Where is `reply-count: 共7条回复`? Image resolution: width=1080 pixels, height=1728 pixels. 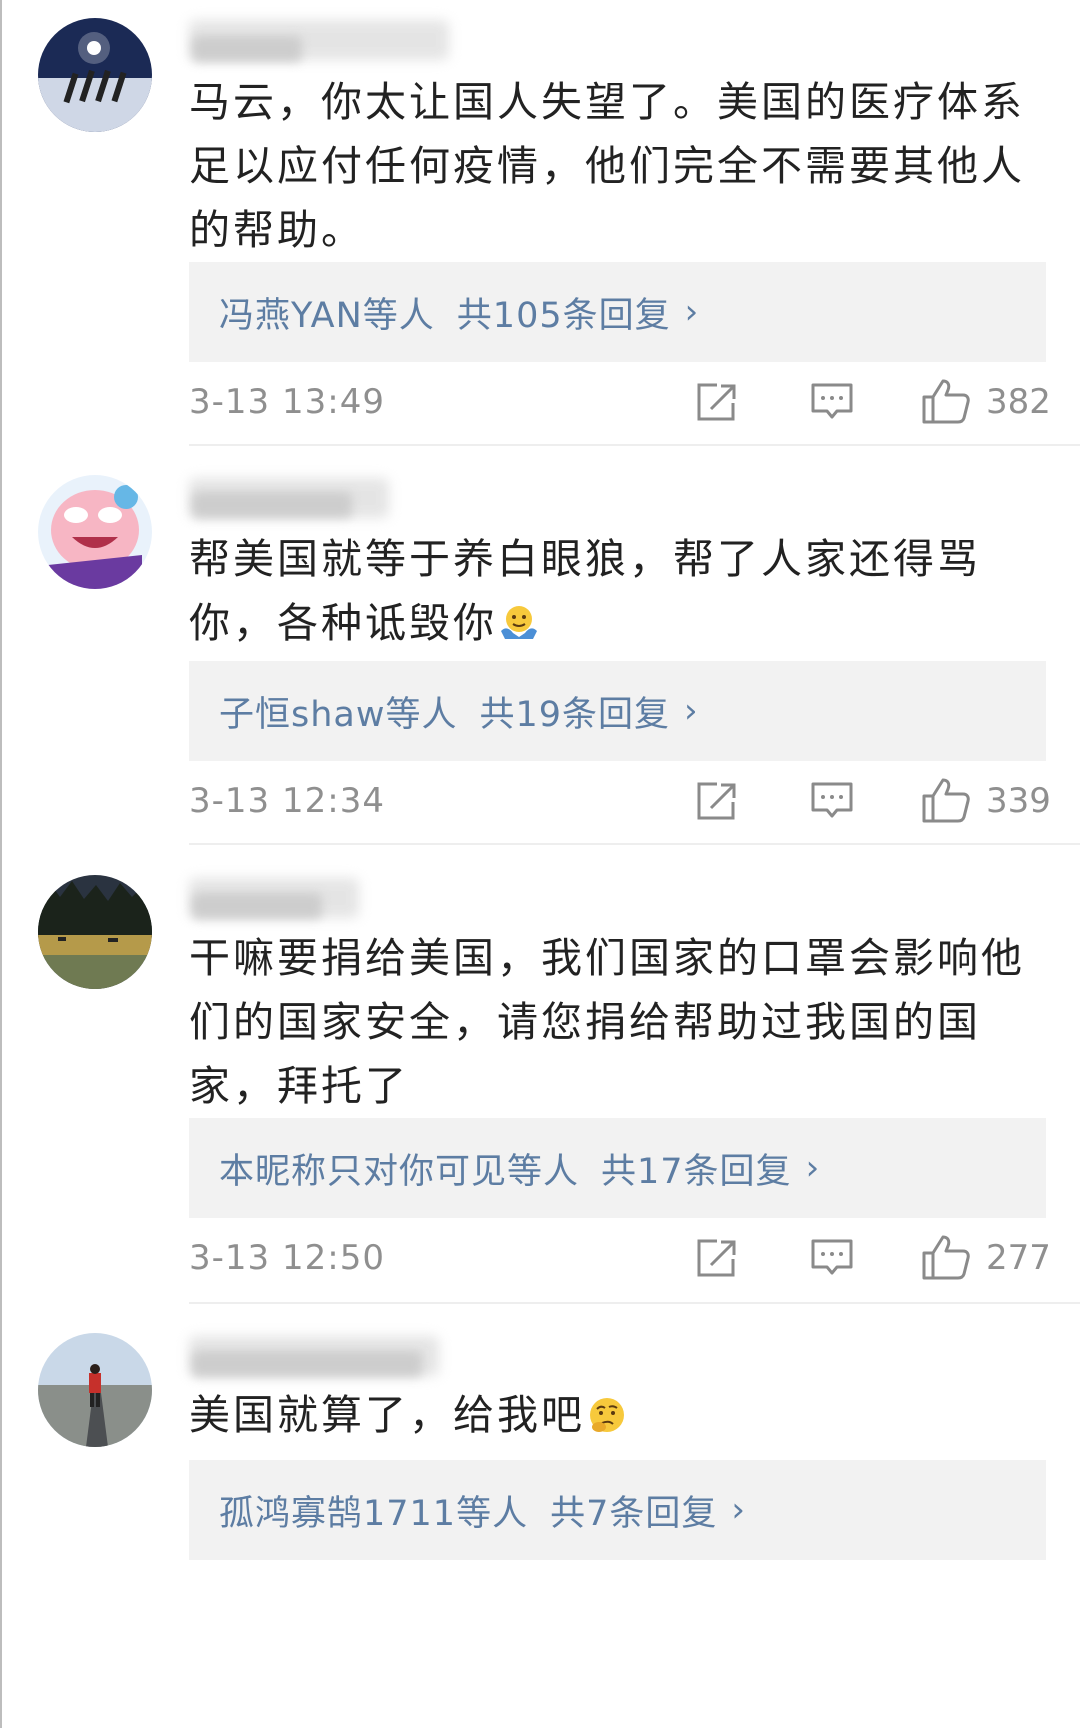
reply-count: 共7条回复 is located at coordinates (634, 1513).